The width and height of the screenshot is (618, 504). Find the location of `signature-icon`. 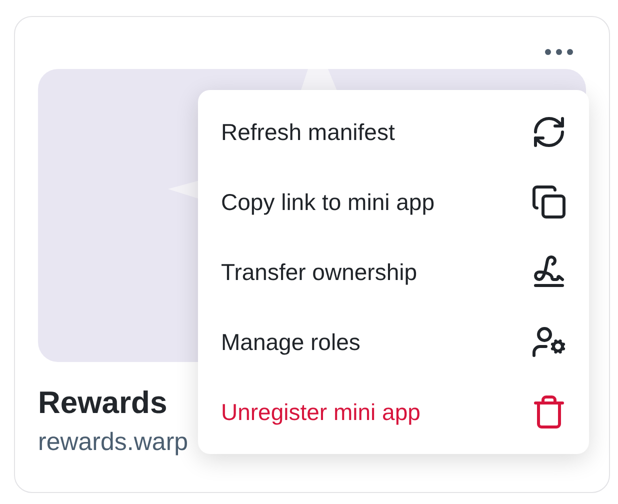

signature-icon is located at coordinates (549, 272).